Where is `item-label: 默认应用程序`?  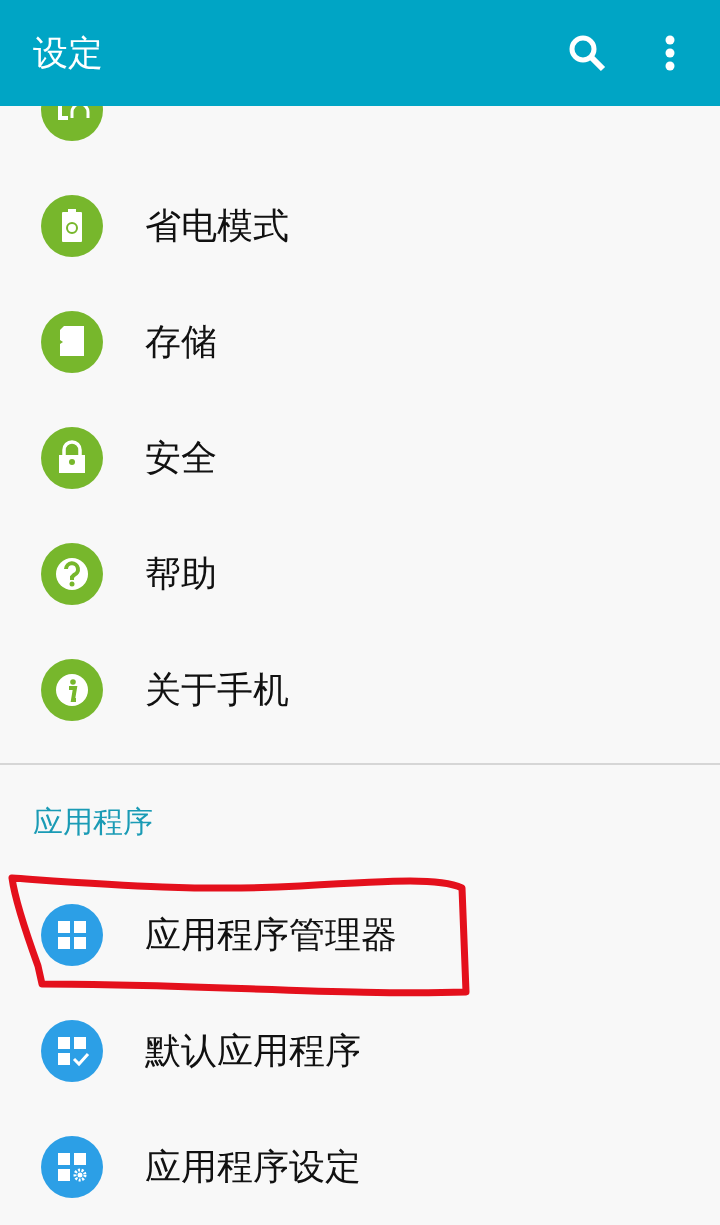 item-label: 默认应用程序 is located at coordinates (253, 1051).